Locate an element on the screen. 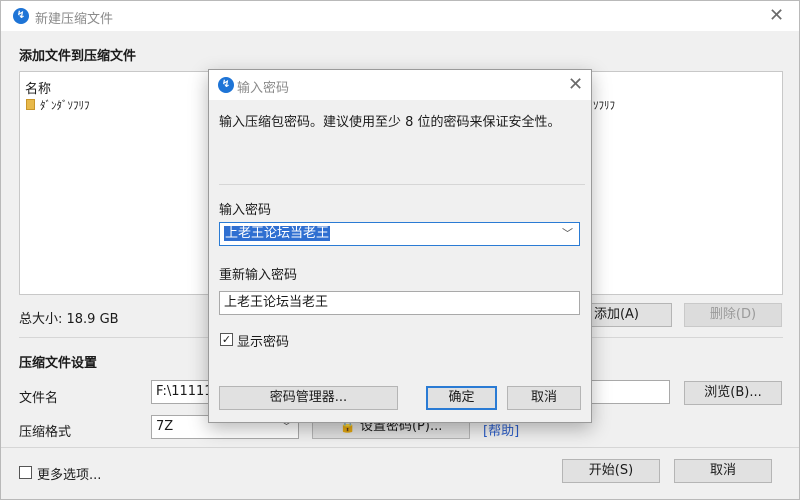  show-password-label: 显示密码 is located at coordinates (263, 340).